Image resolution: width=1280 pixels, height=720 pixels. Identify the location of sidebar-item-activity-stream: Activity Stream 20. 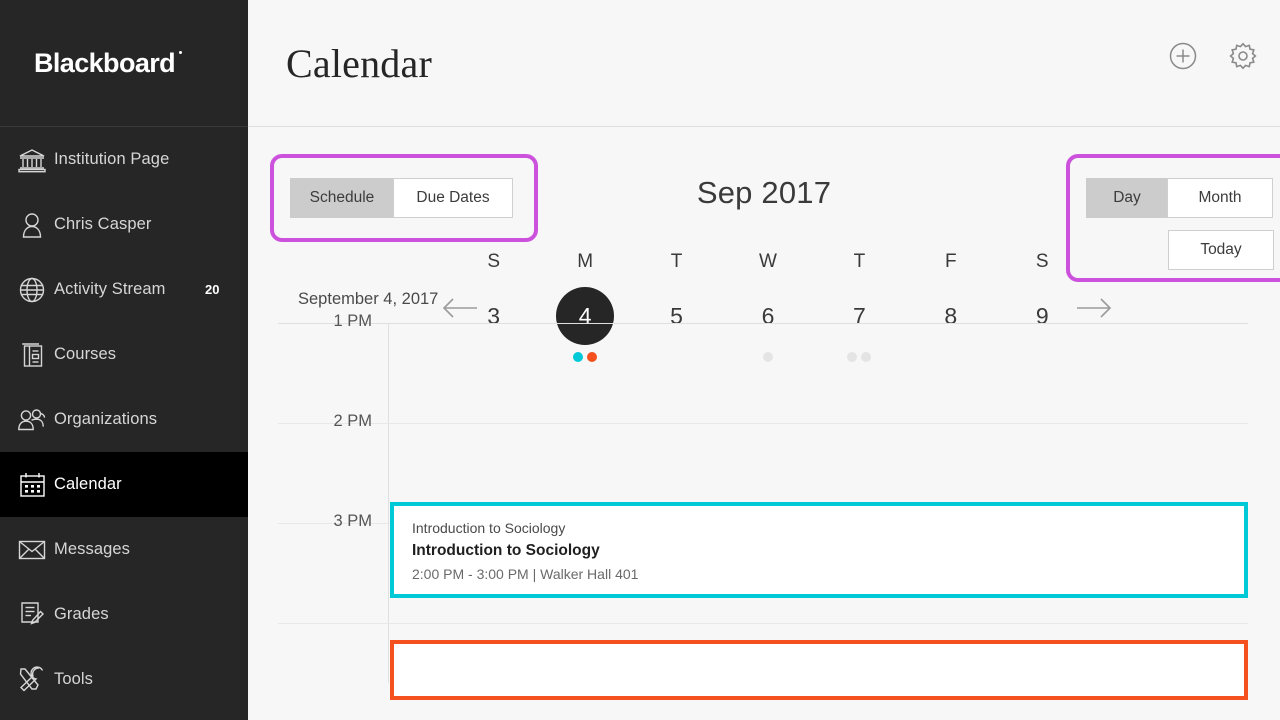
(124, 289).